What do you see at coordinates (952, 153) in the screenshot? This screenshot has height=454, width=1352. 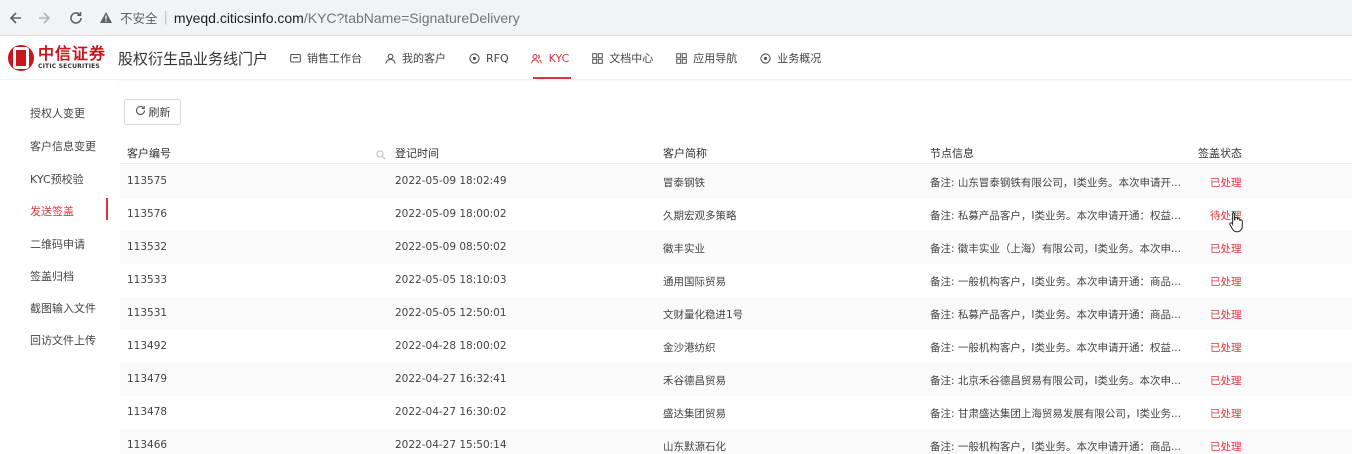 I see `column-header-node-info: 节点信息` at bounding box center [952, 153].